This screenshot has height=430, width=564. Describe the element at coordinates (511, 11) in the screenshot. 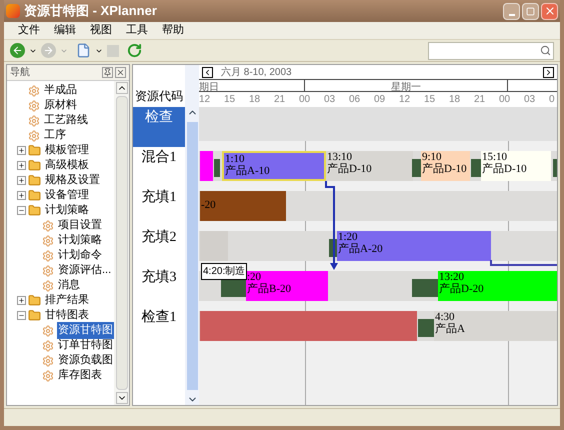

I see `minimize-button` at that location.